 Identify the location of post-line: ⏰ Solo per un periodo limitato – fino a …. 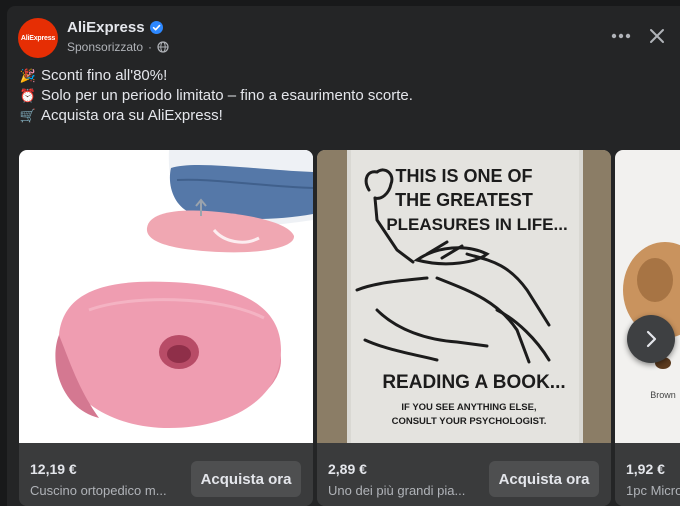
(216, 96).